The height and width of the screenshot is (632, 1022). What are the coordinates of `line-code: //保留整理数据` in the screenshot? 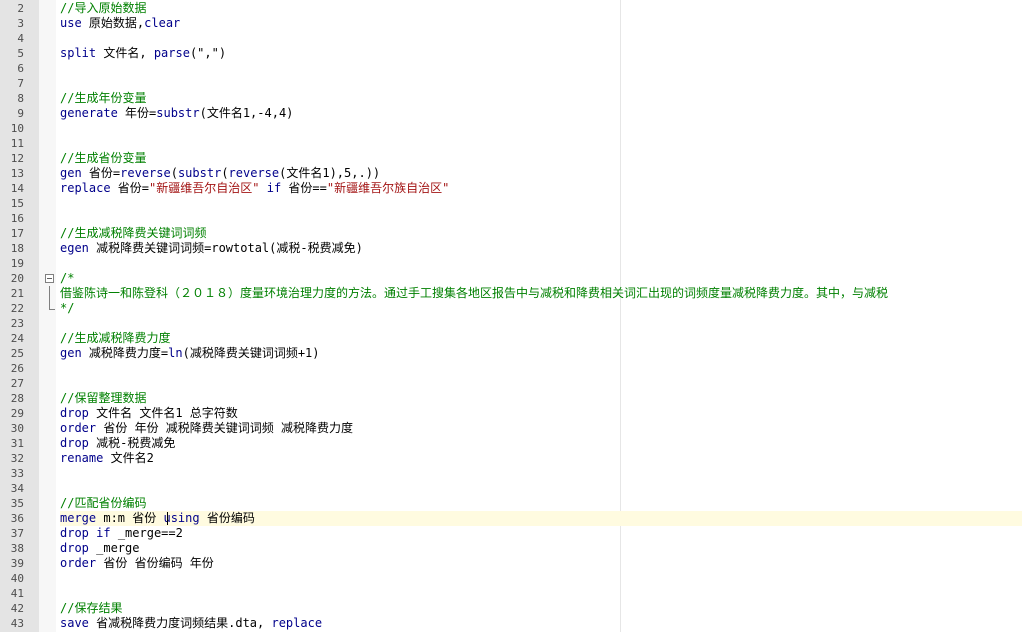 It's located at (541, 398).